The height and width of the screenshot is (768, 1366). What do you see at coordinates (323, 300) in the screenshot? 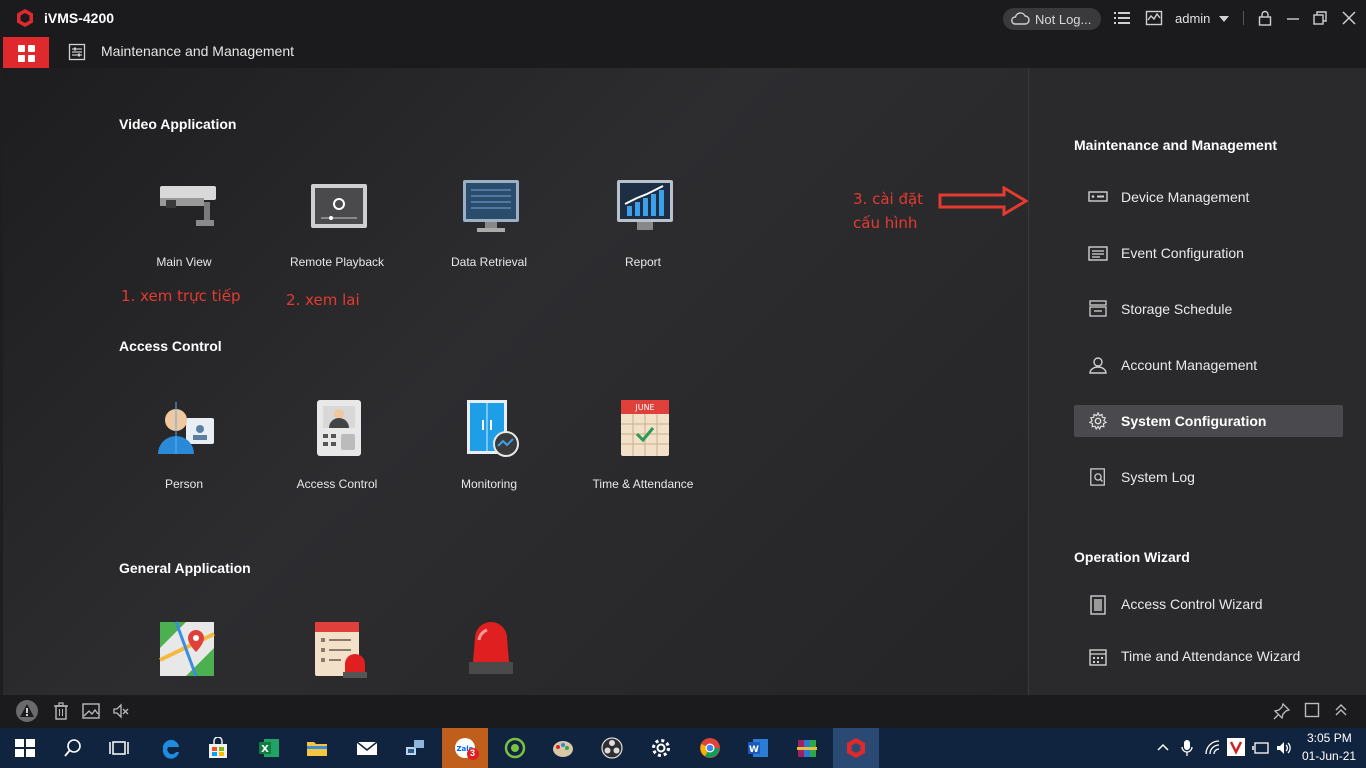
I see `annotation-playback: 2. xem lai` at bounding box center [323, 300].